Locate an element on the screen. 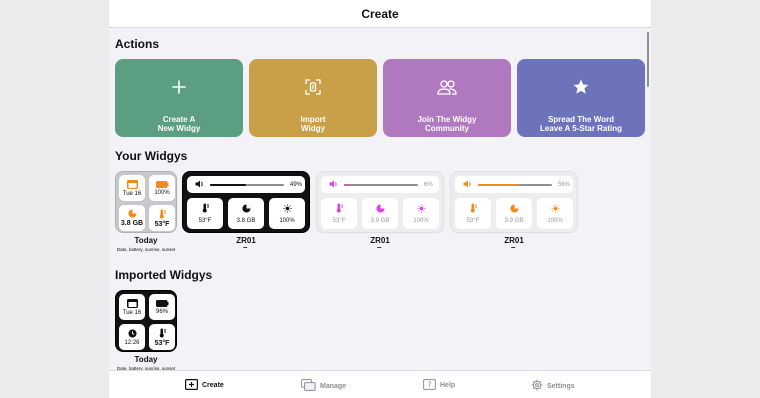 The width and height of the screenshot is (760, 398). add-square-icon is located at coordinates (192, 385).